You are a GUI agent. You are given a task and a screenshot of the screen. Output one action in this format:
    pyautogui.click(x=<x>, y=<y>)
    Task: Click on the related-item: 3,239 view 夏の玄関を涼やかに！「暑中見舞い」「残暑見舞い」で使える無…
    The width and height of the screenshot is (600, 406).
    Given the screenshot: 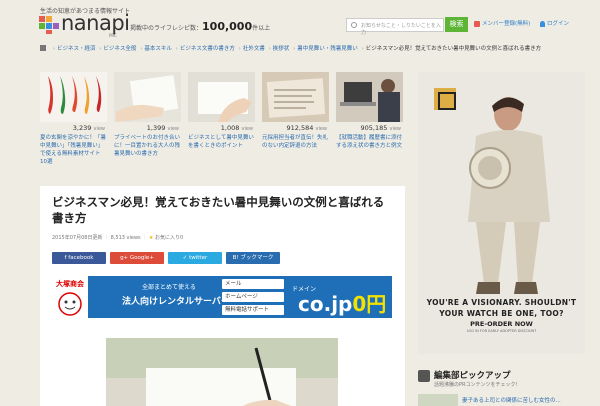 What is the action you would take?
    pyautogui.click(x=73, y=127)
    